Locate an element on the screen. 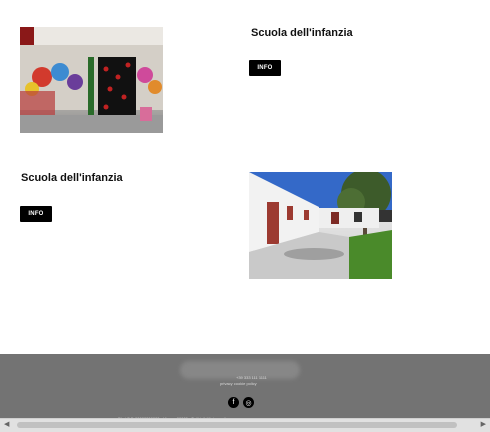 Image resolution: width=490 pixels, height=432 pixels. footer-privacy-link: privacy cookie policy is located at coordinates (238, 383).